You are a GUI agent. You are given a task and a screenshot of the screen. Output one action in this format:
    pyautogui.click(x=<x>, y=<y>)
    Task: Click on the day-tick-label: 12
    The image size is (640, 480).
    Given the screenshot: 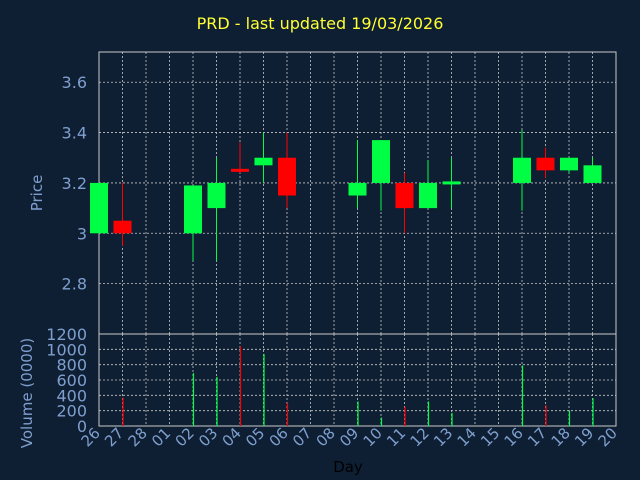 What is the action you would take?
    pyautogui.click(x=420, y=437)
    